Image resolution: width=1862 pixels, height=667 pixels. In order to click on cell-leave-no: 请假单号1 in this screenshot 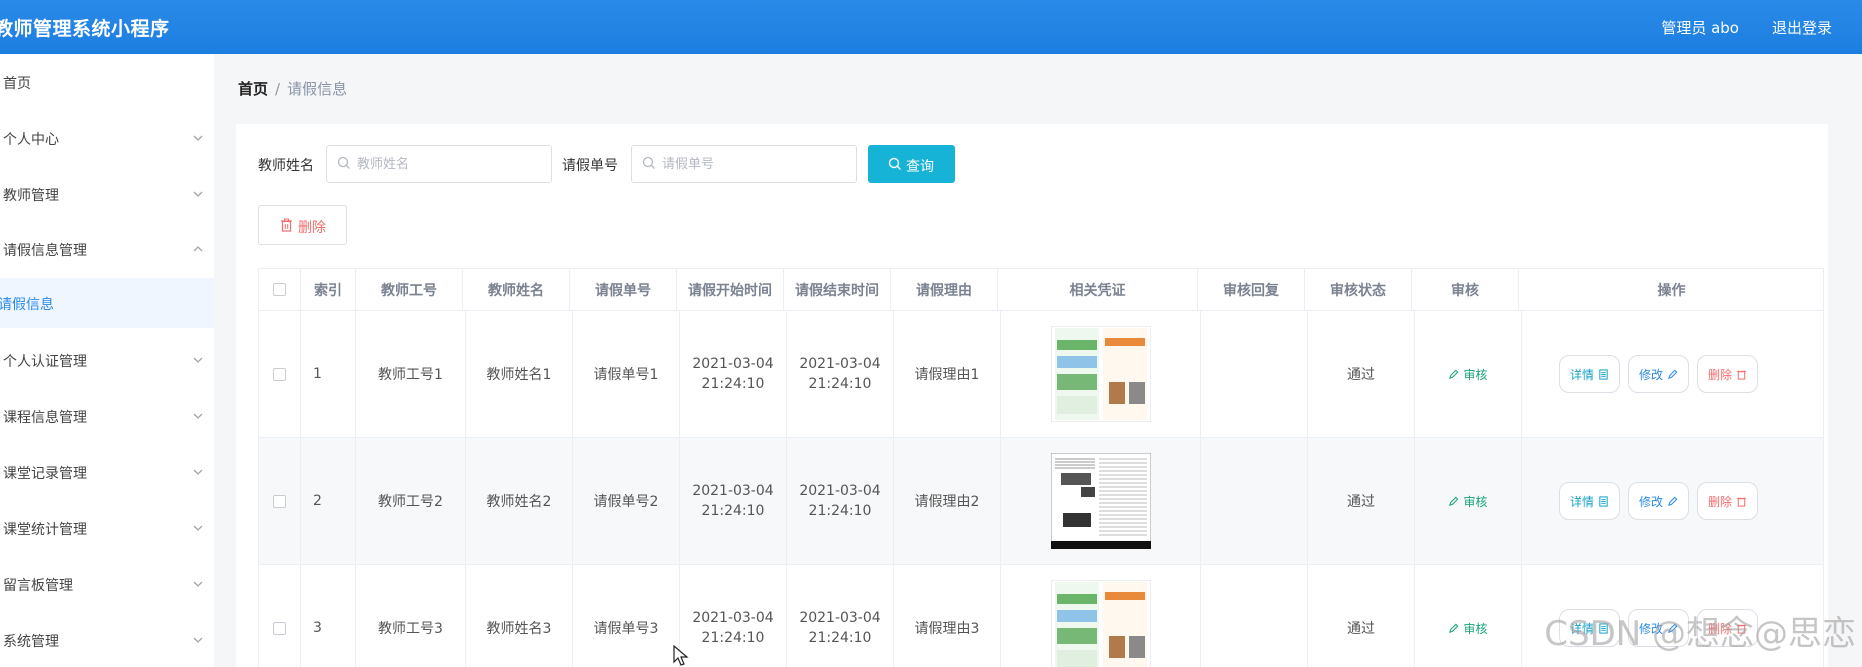, I will do `click(626, 374)`.